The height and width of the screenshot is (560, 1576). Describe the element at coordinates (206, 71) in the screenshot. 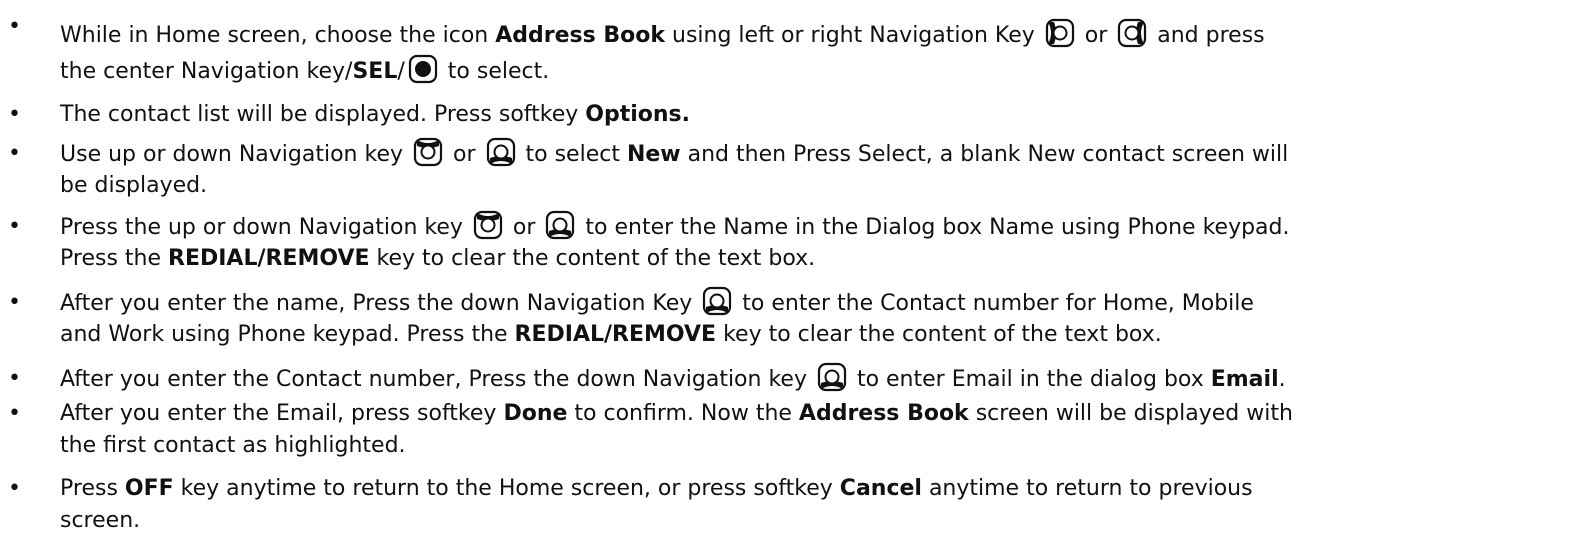

I see `step-text: the center Navigation key/` at that location.